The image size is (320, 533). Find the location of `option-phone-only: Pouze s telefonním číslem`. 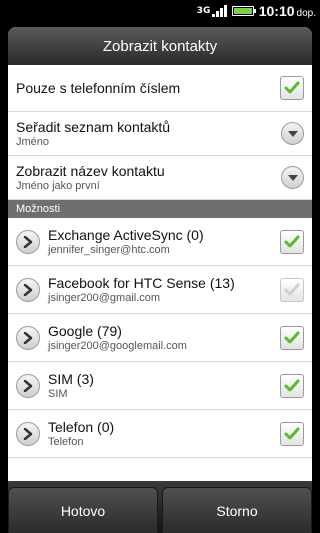

option-phone-only: Pouze s telefonním číslem is located at coordinates (160, 88).